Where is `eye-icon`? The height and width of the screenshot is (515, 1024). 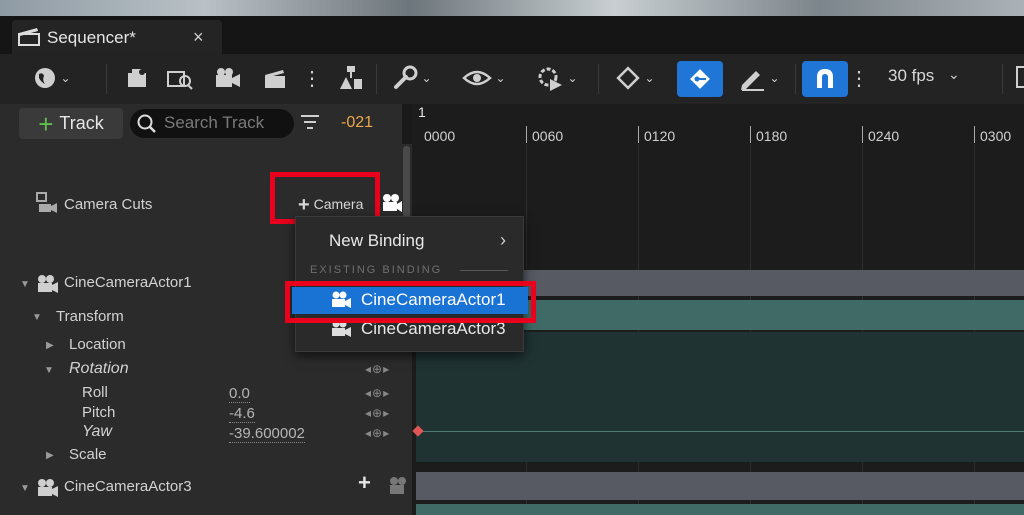
eye-icon is located at coordinates (477, 78).